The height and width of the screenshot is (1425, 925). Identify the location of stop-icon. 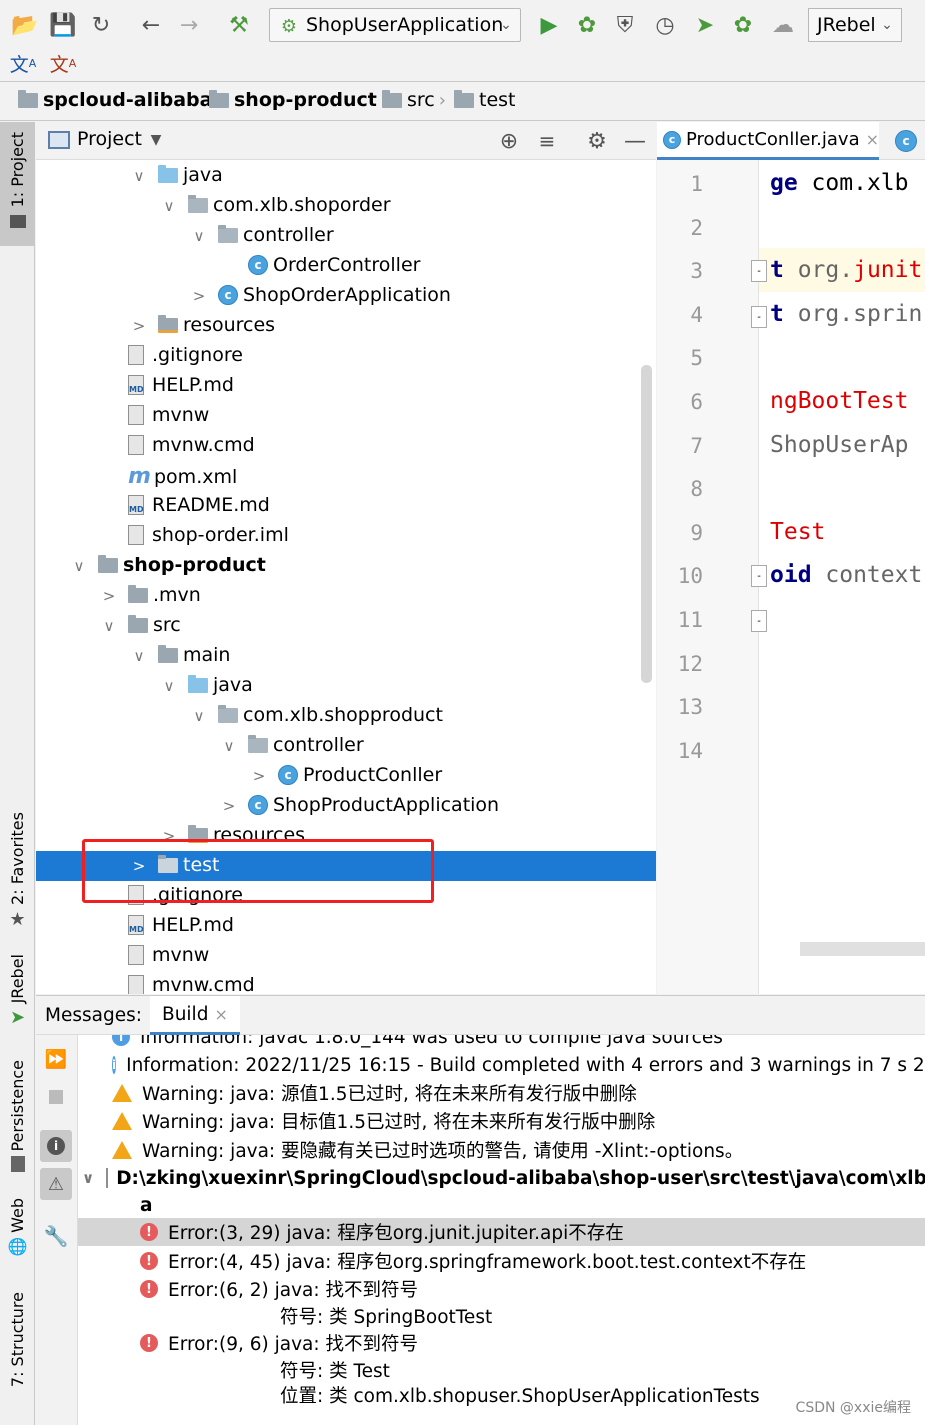
(56, 1097).